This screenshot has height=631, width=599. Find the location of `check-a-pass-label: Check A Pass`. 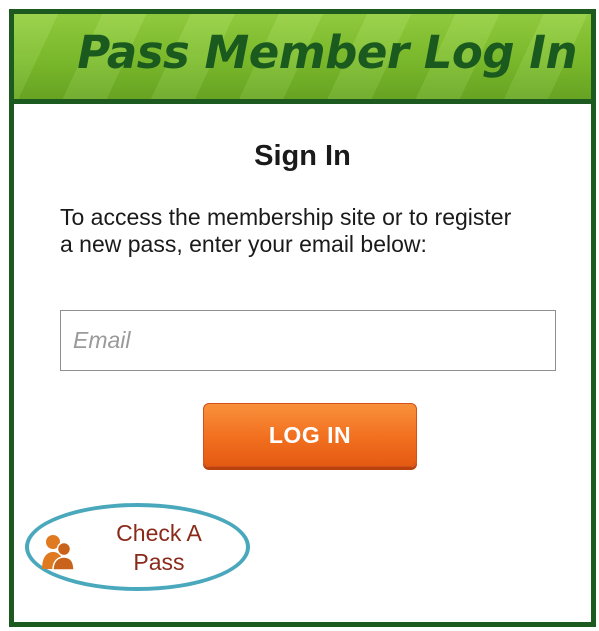

check-a-pass-label: Check A Pass is located at coordinates (159, 548).